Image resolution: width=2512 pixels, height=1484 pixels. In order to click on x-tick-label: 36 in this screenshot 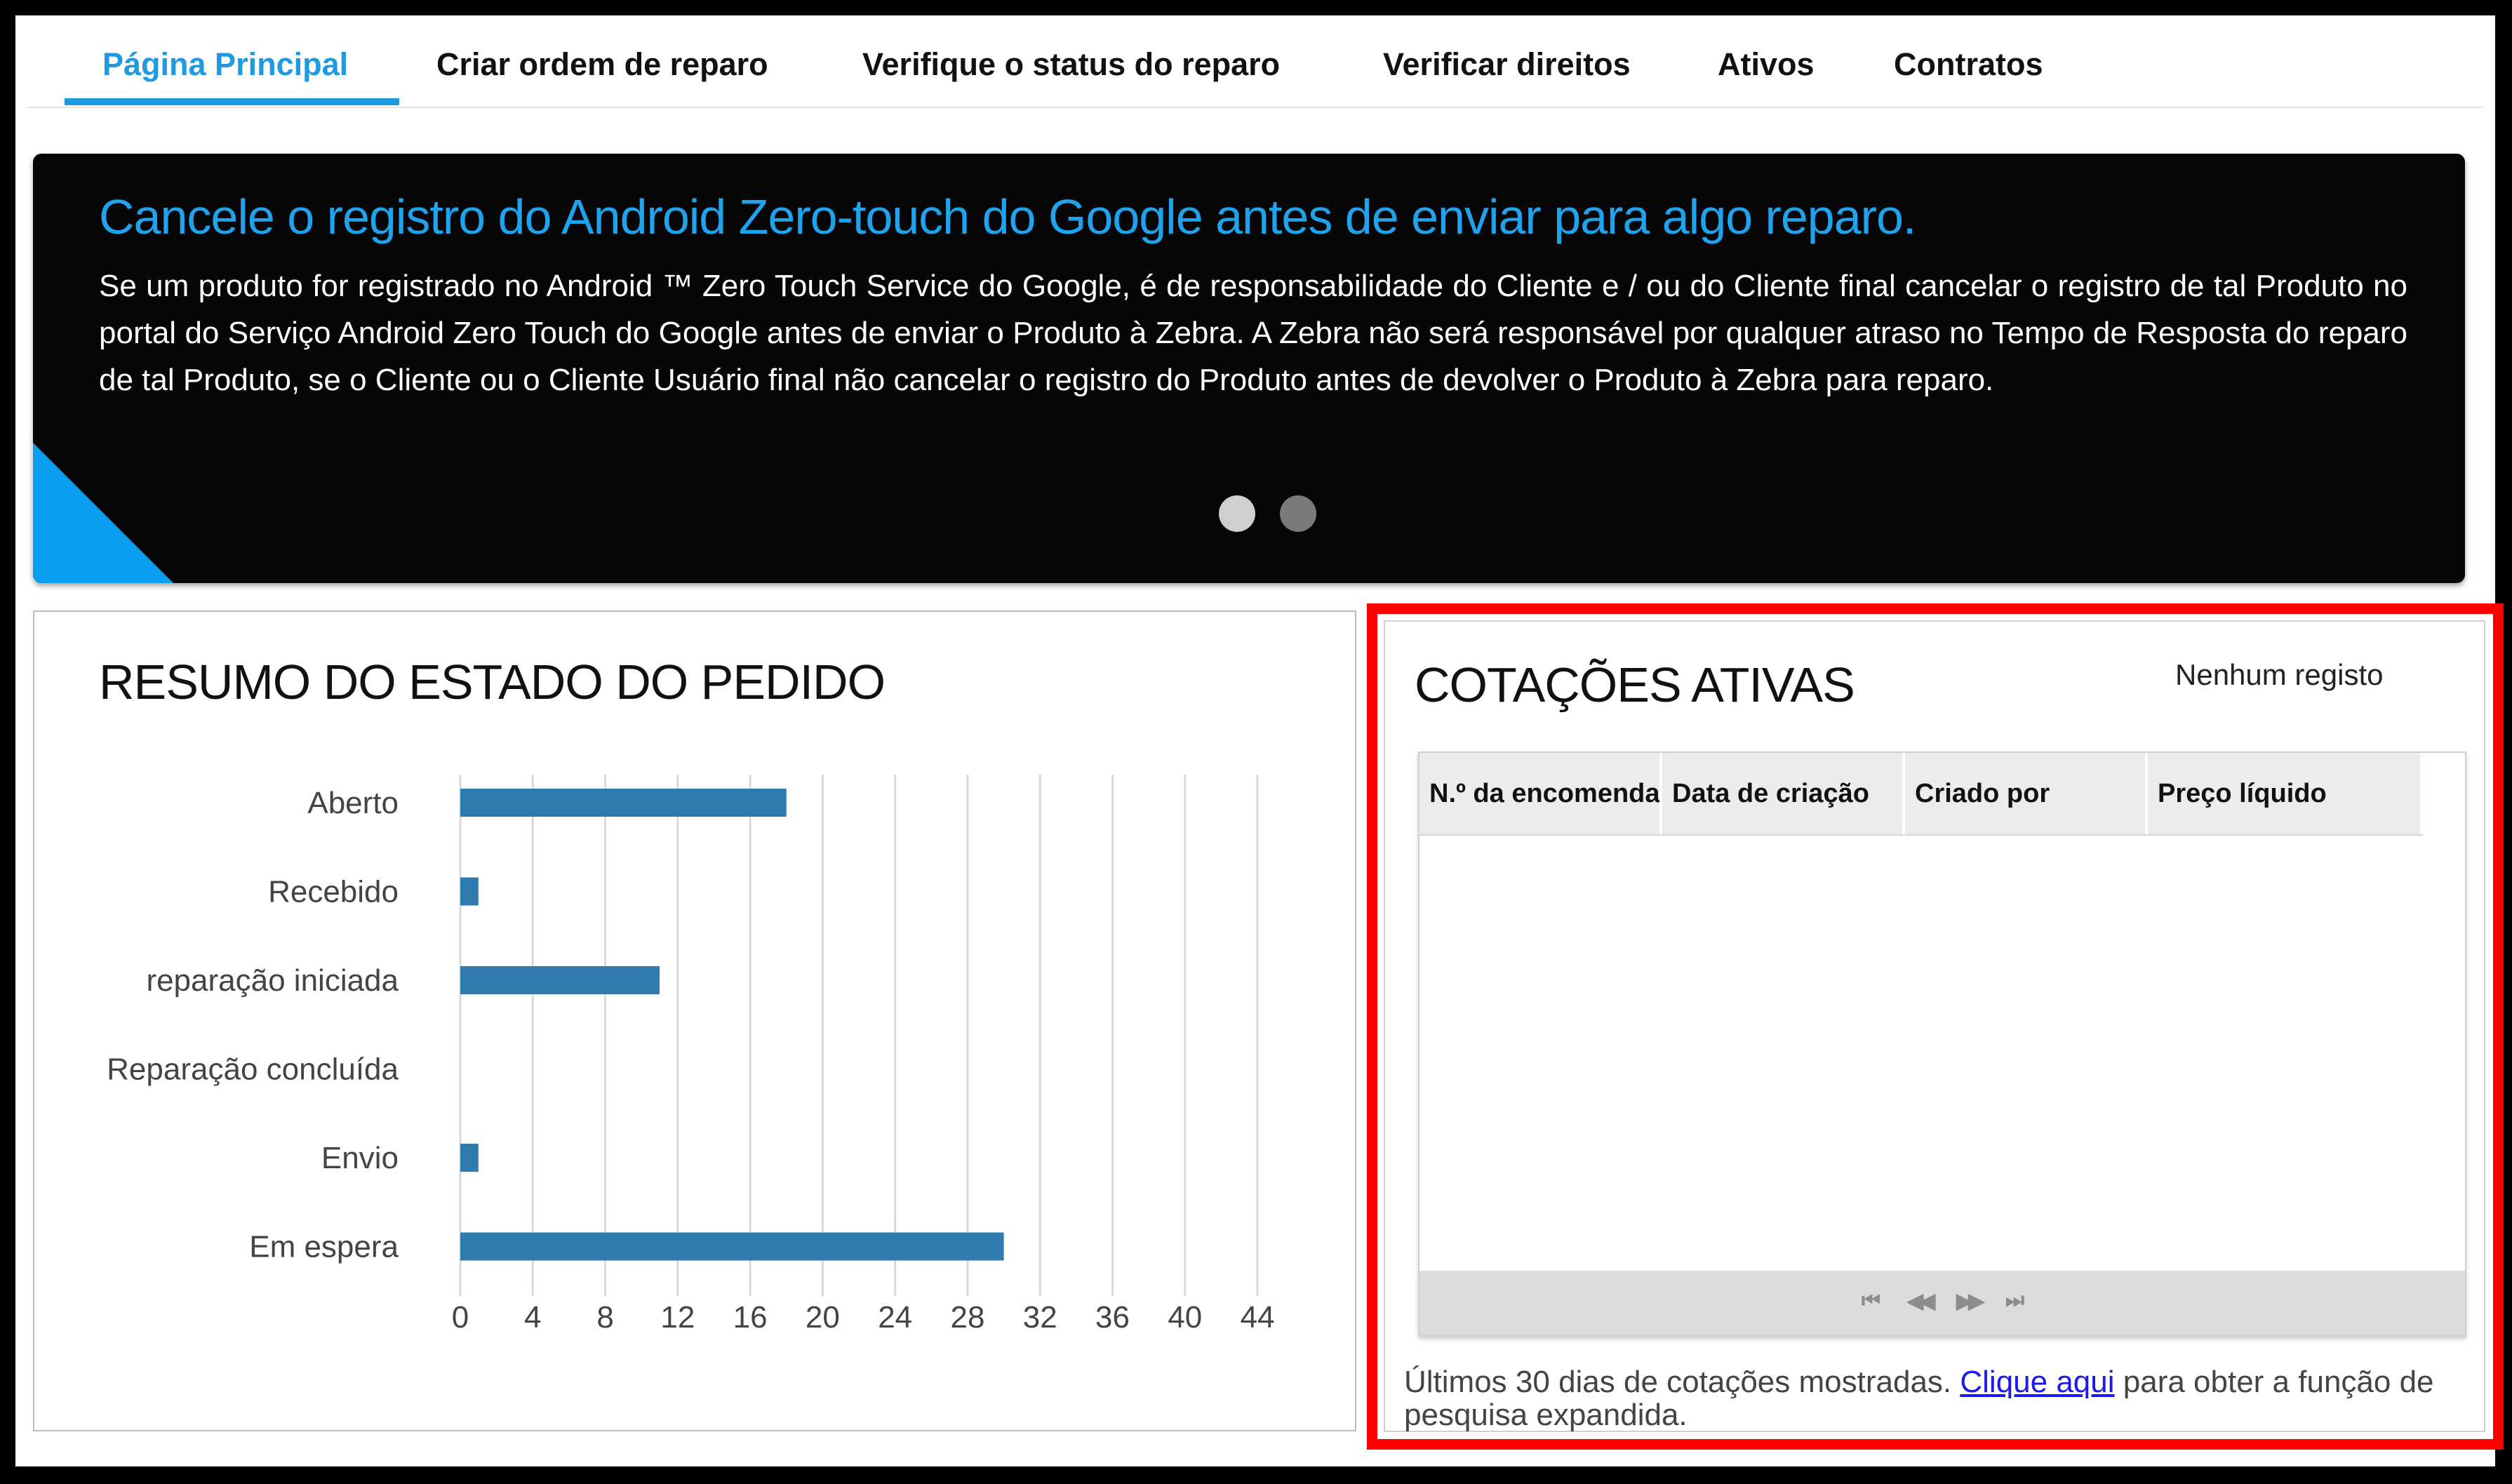, I will do `click(1113, 1317)`.